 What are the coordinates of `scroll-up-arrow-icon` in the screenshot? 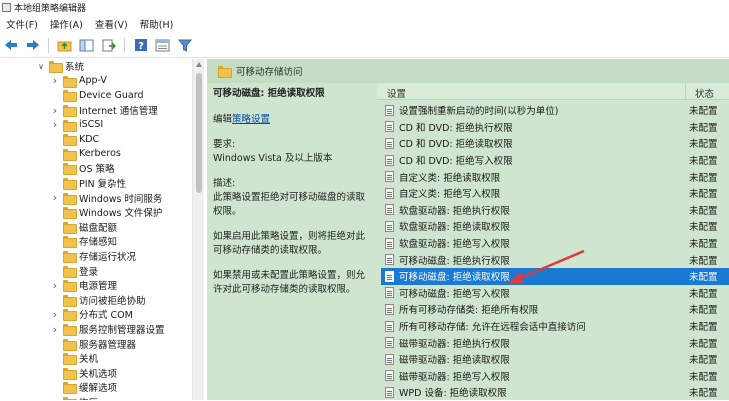 It's located at (199, 64).